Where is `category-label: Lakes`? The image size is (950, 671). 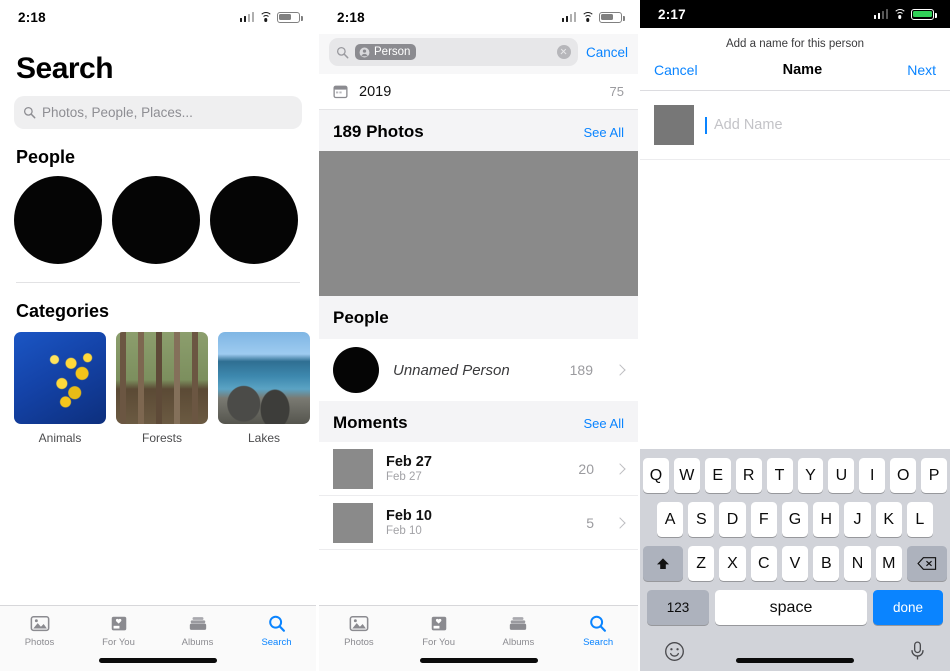
category-label: Lakes is located at coordinates (264, 438).